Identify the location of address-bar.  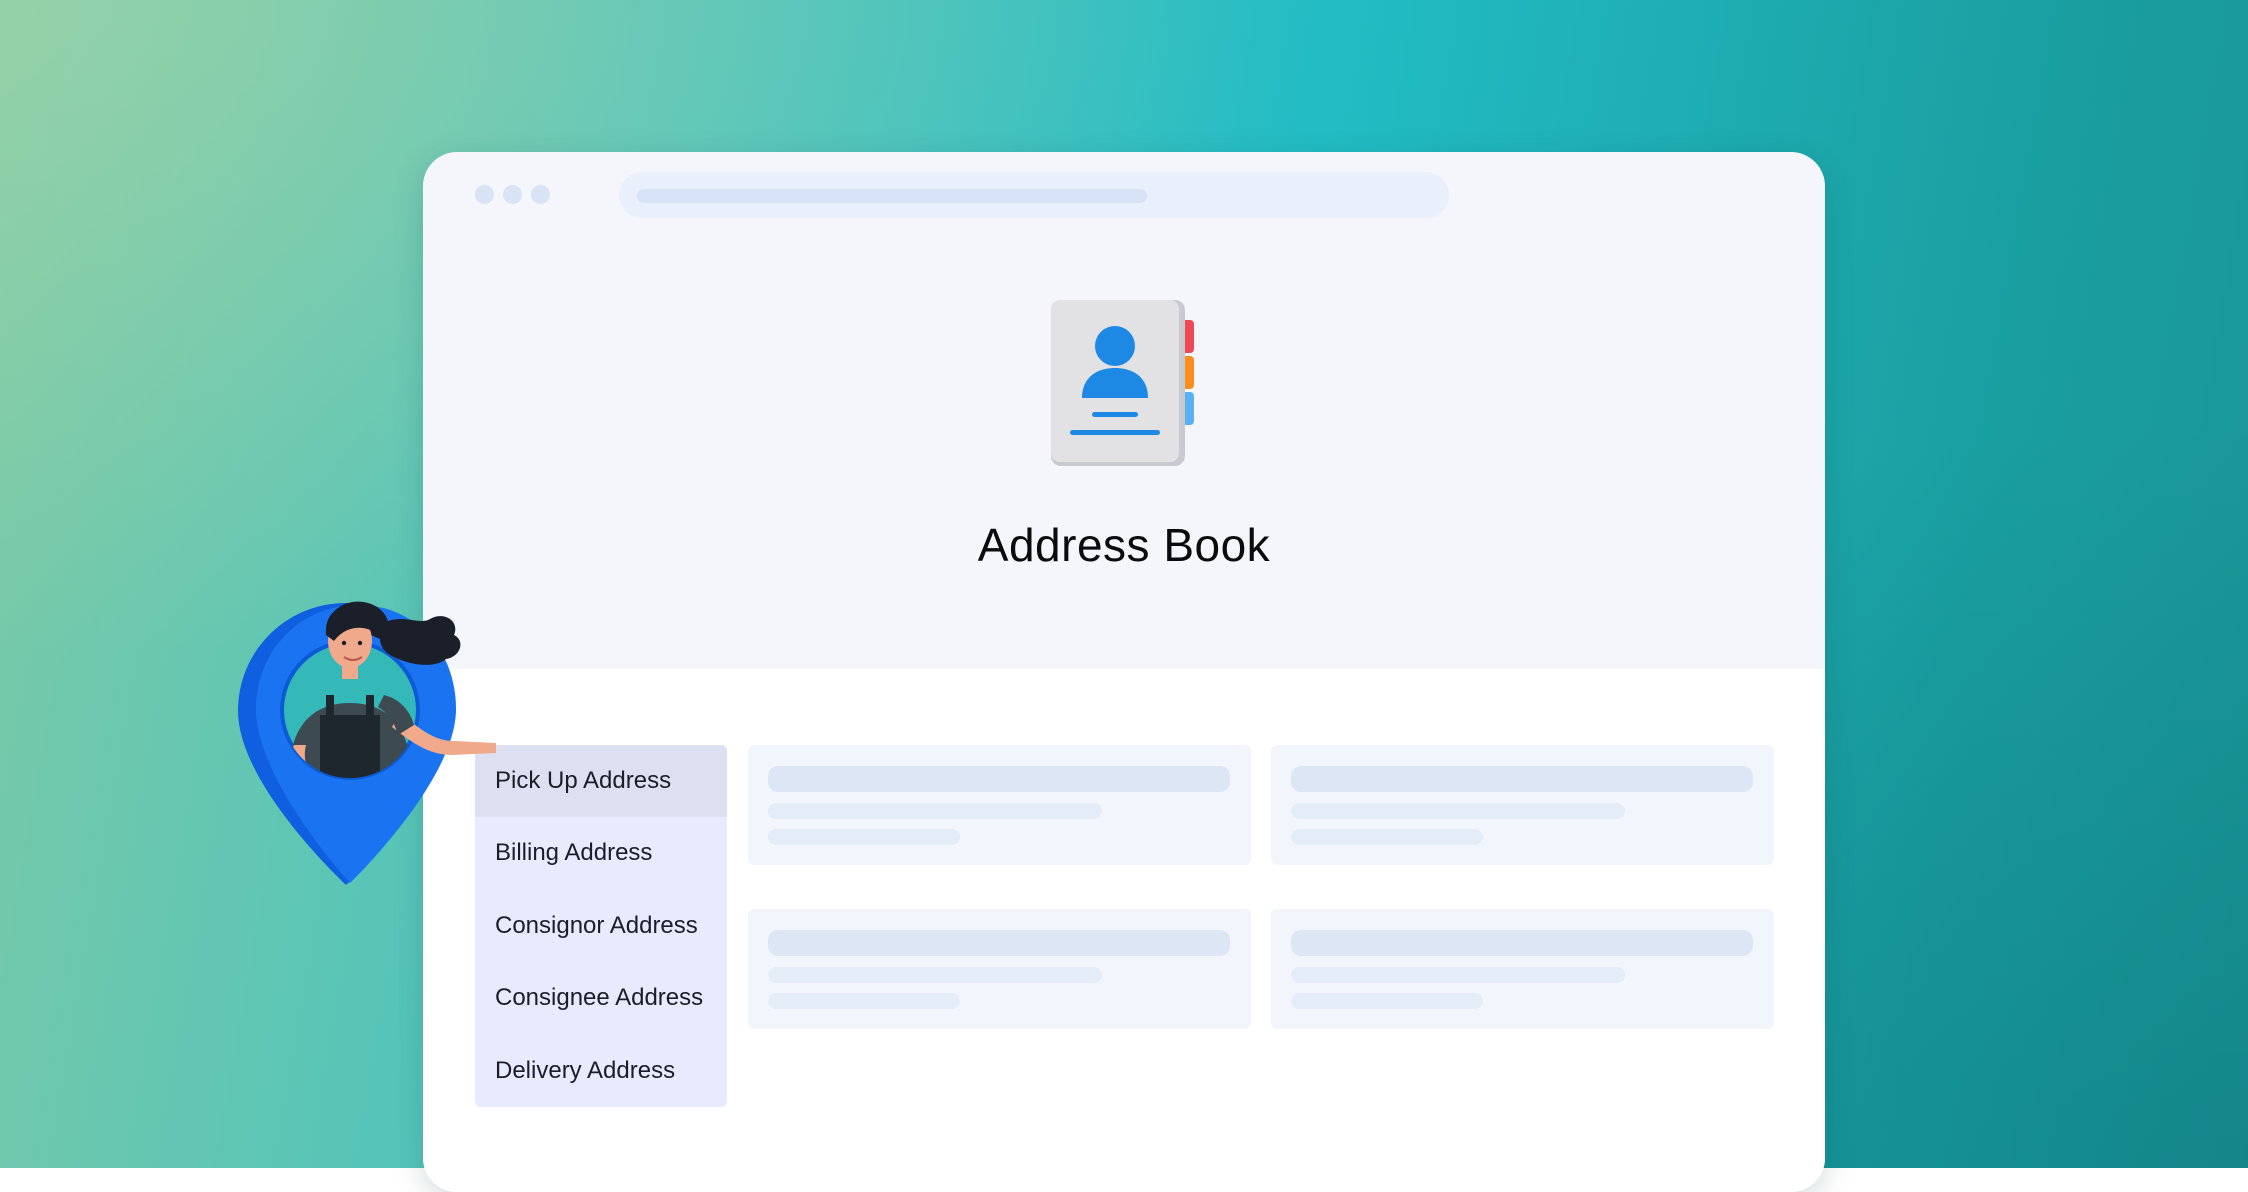
(1034, 195).